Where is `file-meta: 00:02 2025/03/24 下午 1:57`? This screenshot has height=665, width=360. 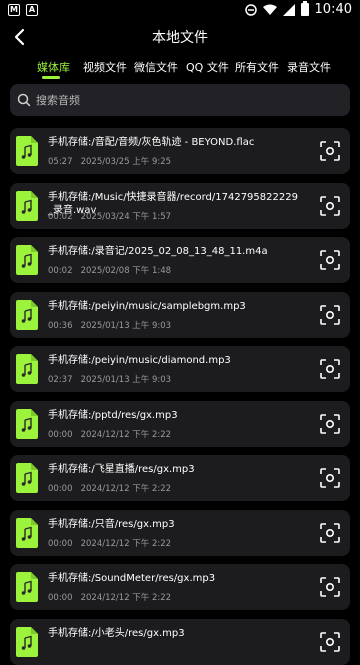
file-meta: 00:02 2025/03/24 下午 1:57 is located at coordinates (109, 216).